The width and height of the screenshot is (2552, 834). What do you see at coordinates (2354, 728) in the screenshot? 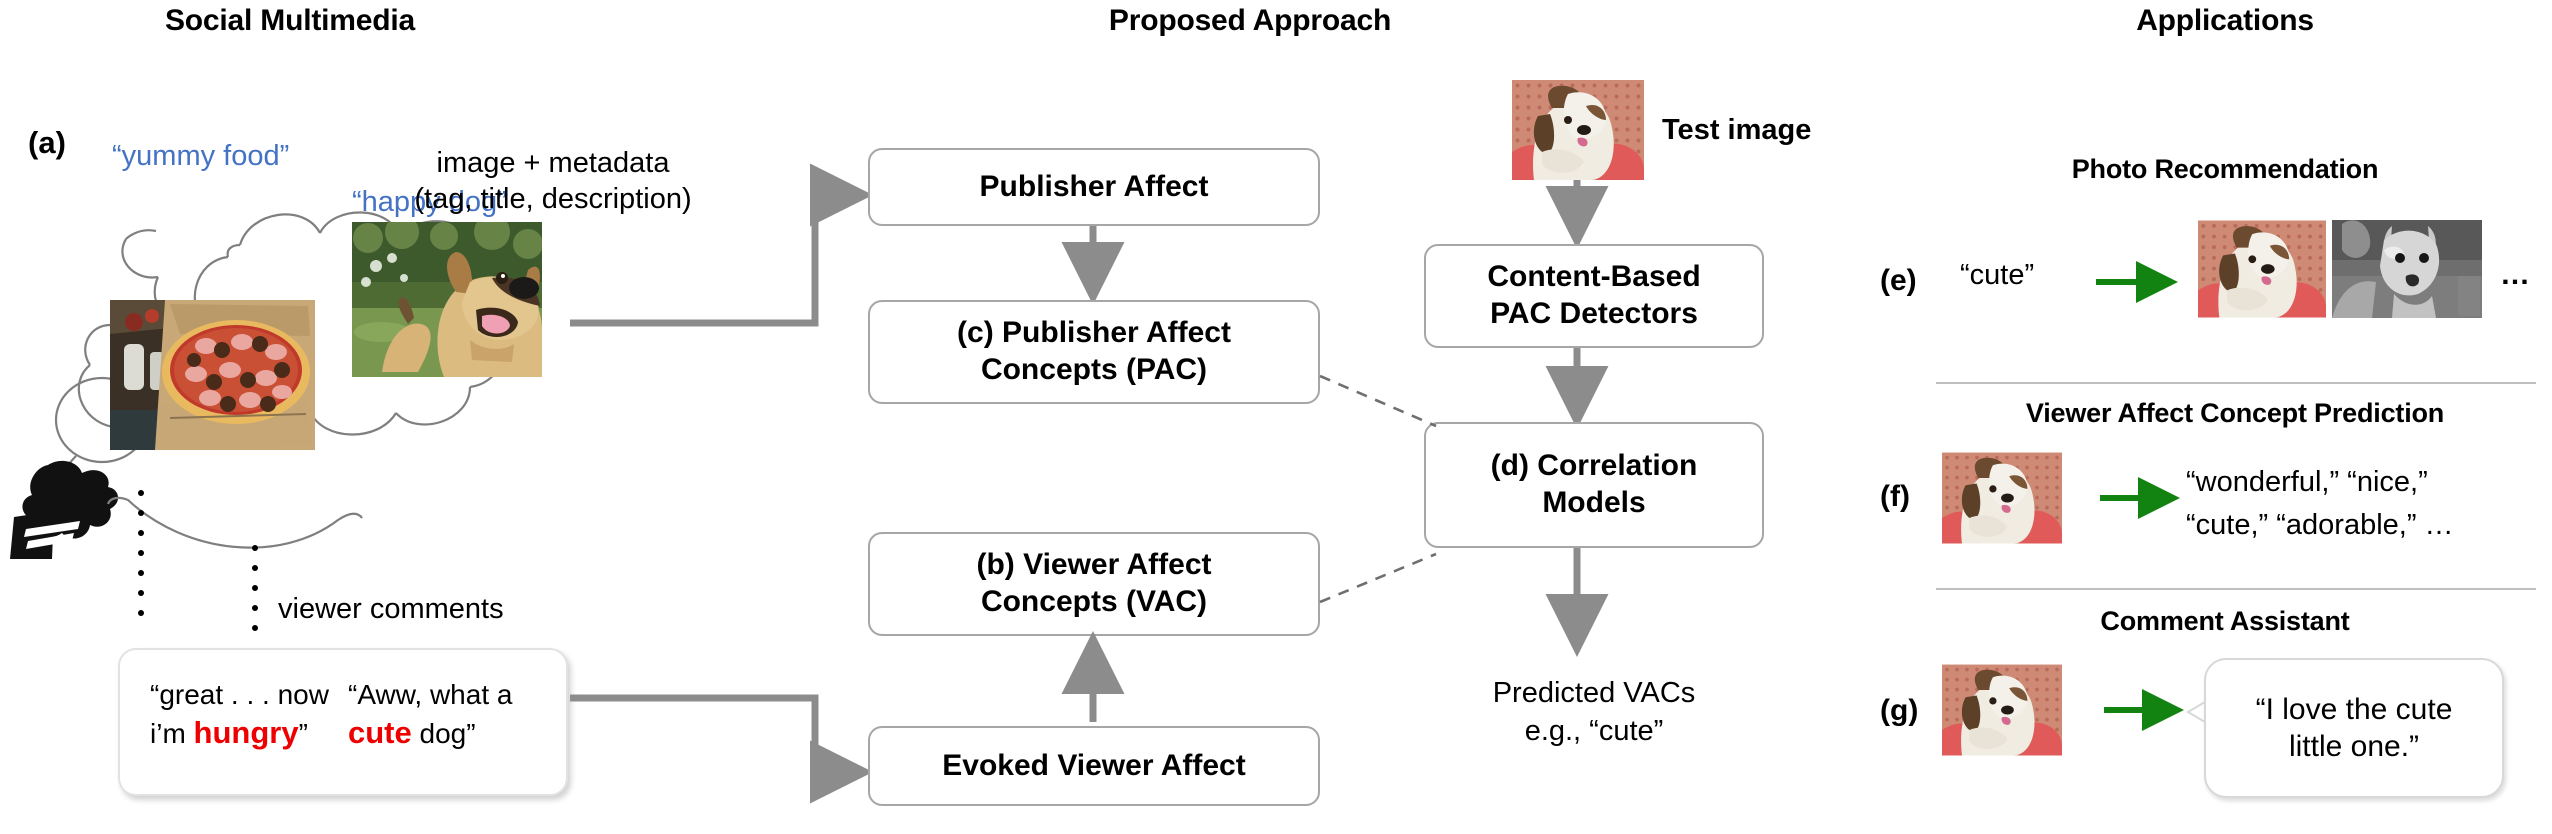
I see `comment-assistant-balloon: “I love the cute little one.”` at bounding box center [2354, 728].